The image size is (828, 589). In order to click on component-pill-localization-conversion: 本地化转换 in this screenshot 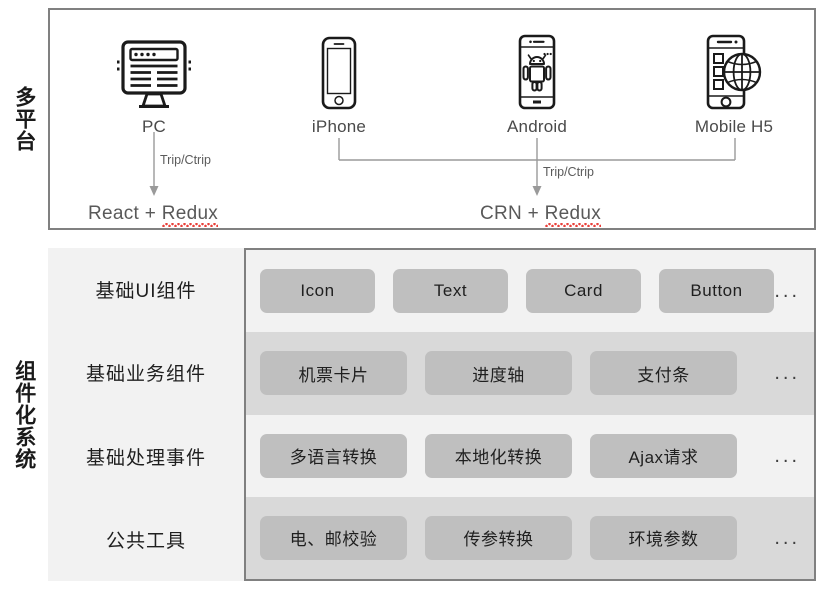, I will do `click(498, 455)`.